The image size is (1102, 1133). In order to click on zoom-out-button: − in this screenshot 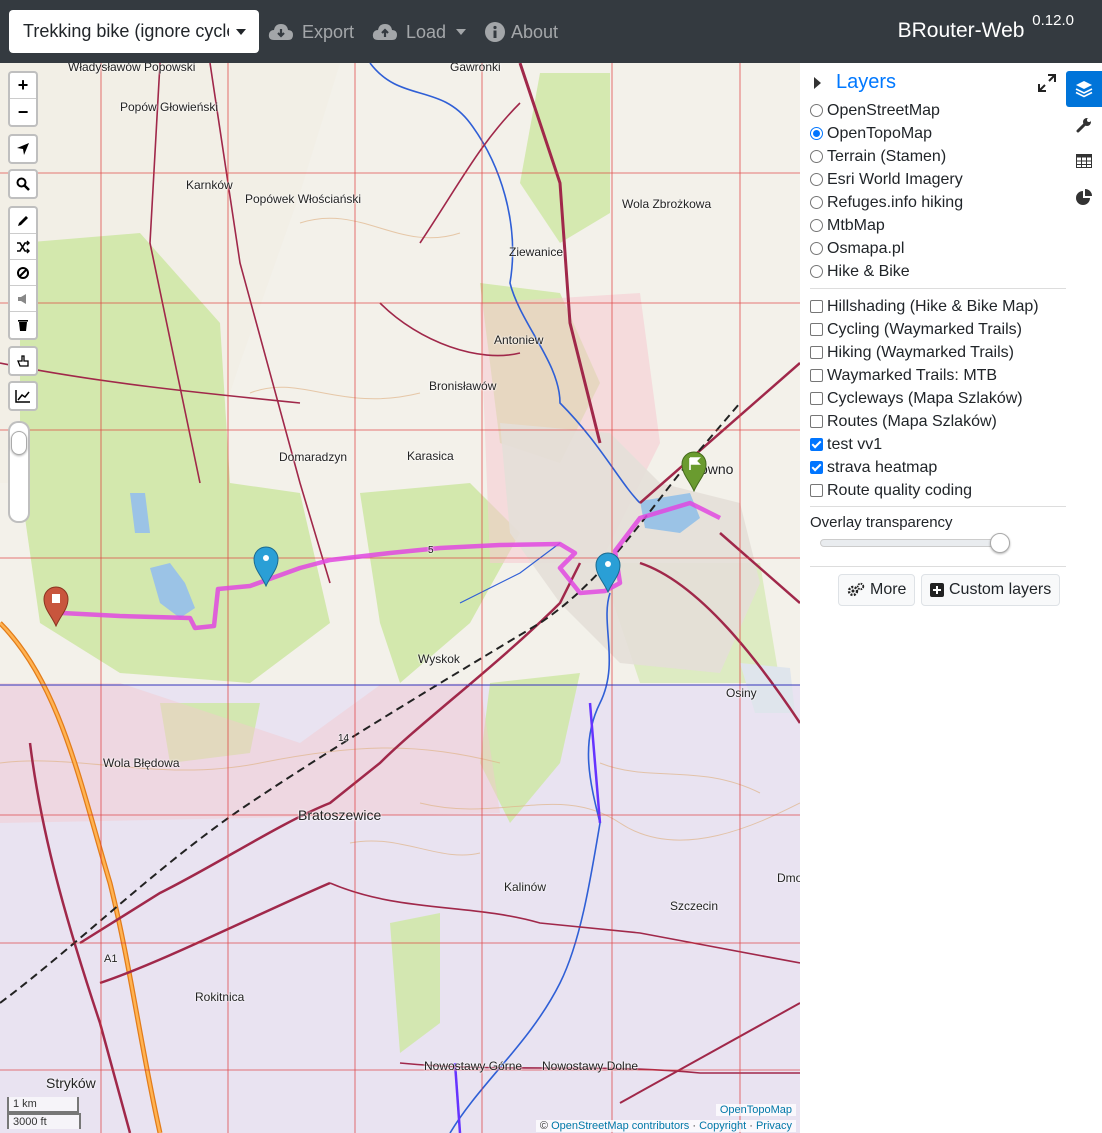, I will do `click(23, 112)`.